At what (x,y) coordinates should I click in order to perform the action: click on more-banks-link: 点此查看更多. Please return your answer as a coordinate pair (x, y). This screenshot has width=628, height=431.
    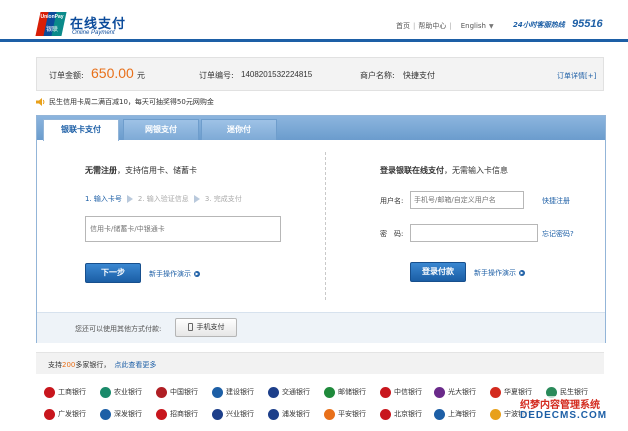
    Looking at the image, I should click on (135, 365).